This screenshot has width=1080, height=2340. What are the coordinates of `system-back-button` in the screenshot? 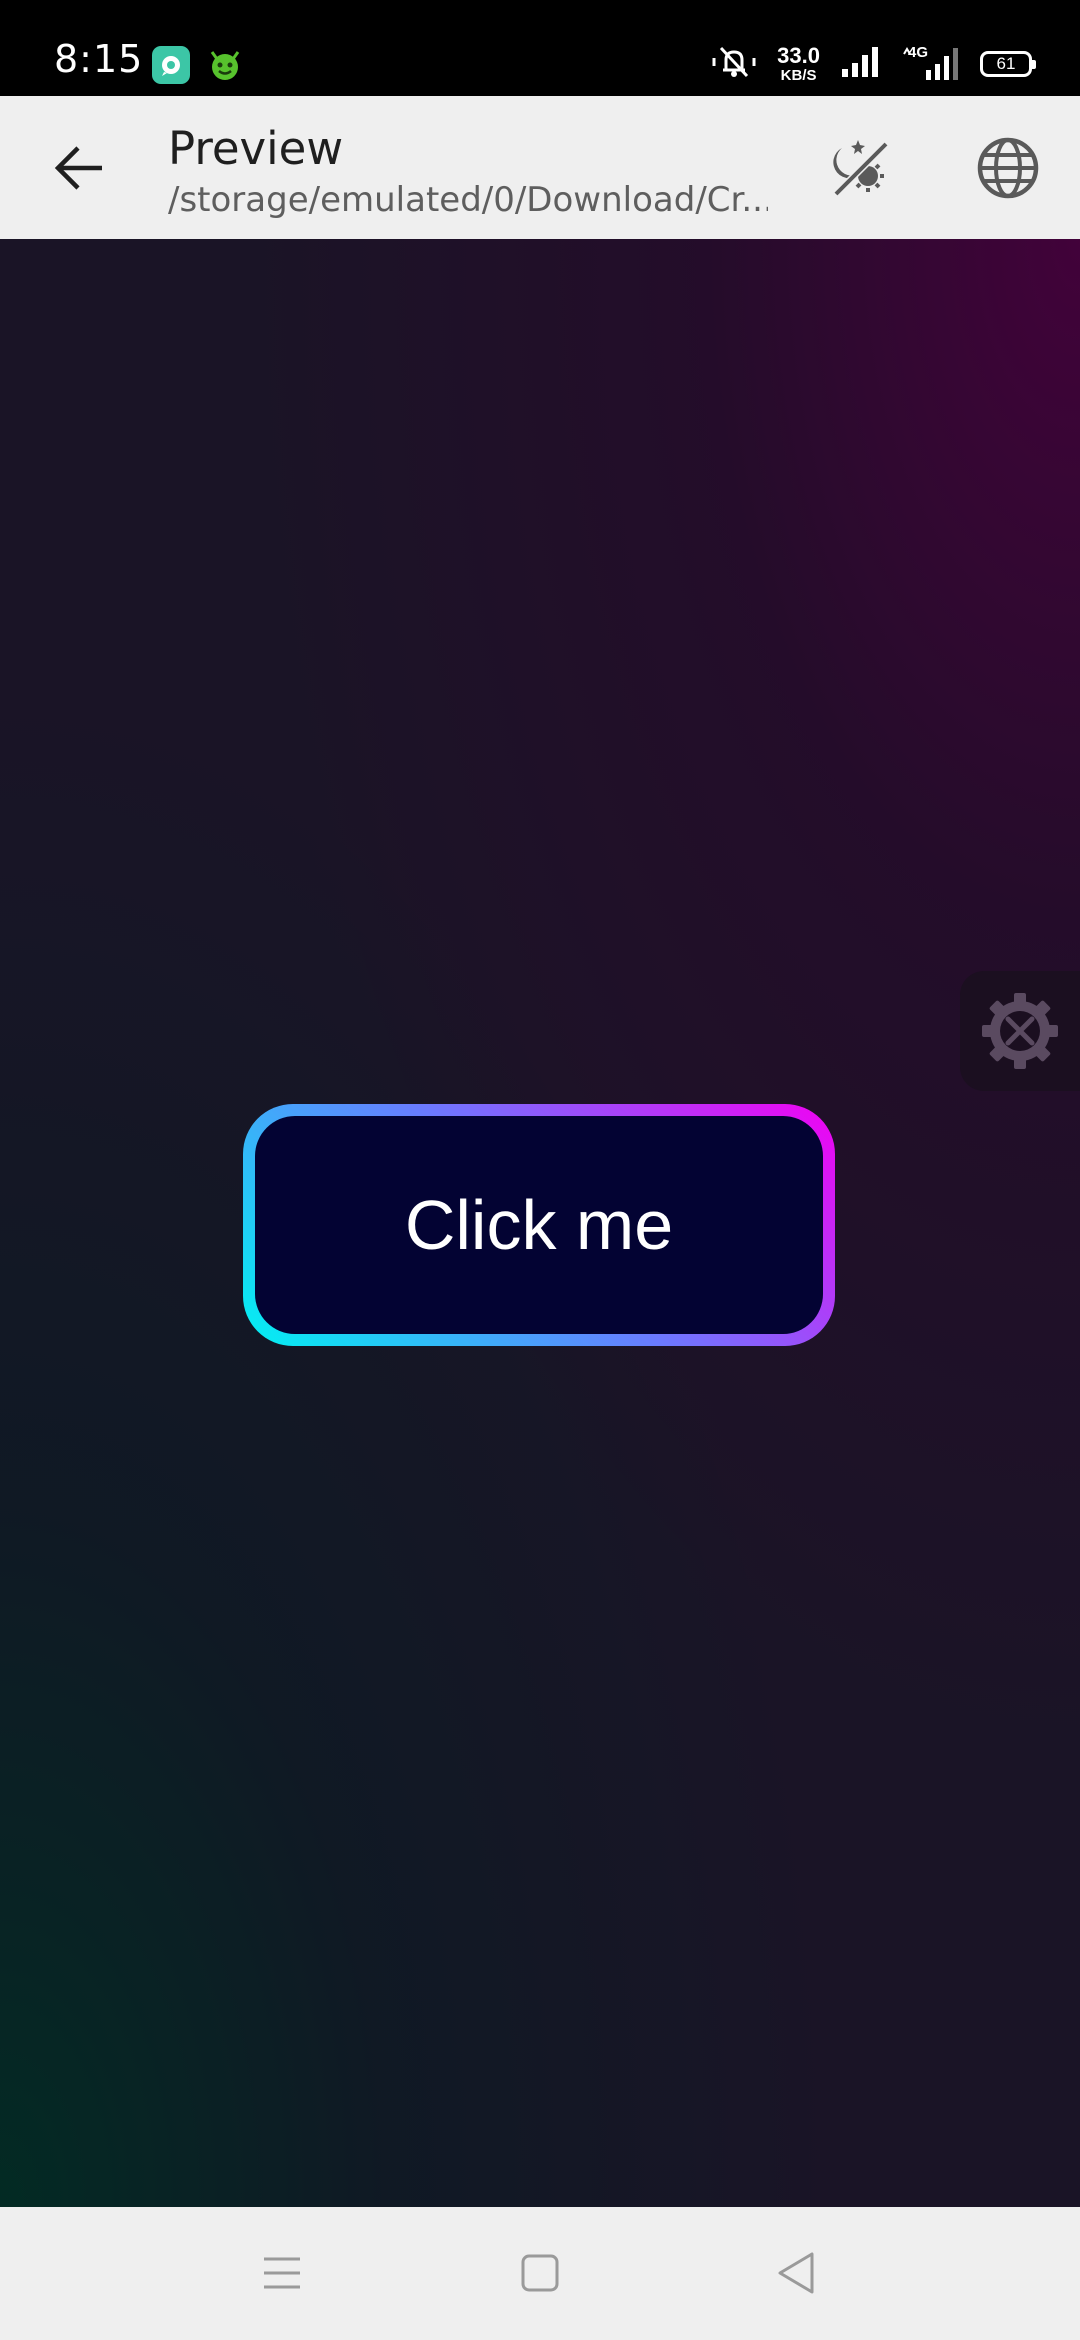 It's located at (796, 2273).